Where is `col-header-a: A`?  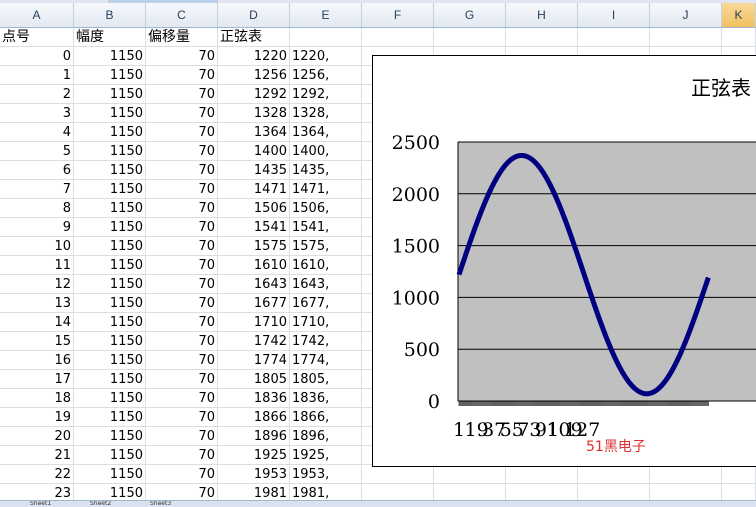 col-header-a: A is located at coordinates (37, 15).